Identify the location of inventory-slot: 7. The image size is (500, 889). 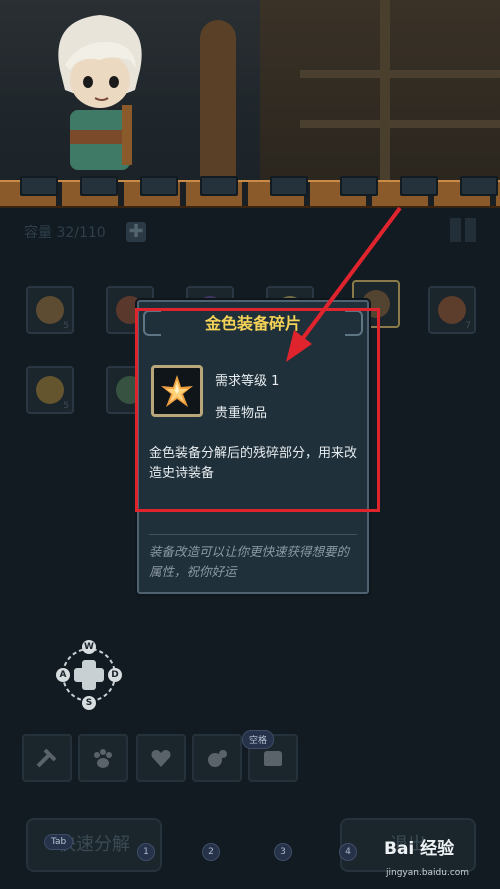
(452, 310).